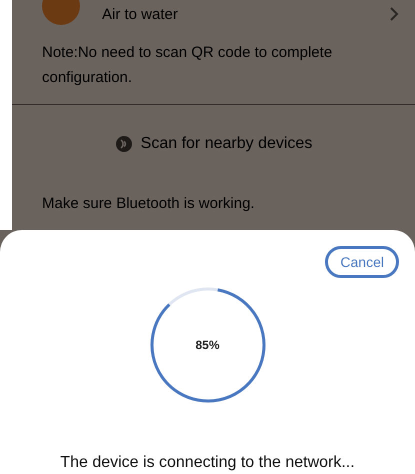 The height and width of the screenshot is (474, 415). What do you see at coordinates (140, 14) in the screenshot?
I see `device-name: Air to water` at bounding box center [140, 14].